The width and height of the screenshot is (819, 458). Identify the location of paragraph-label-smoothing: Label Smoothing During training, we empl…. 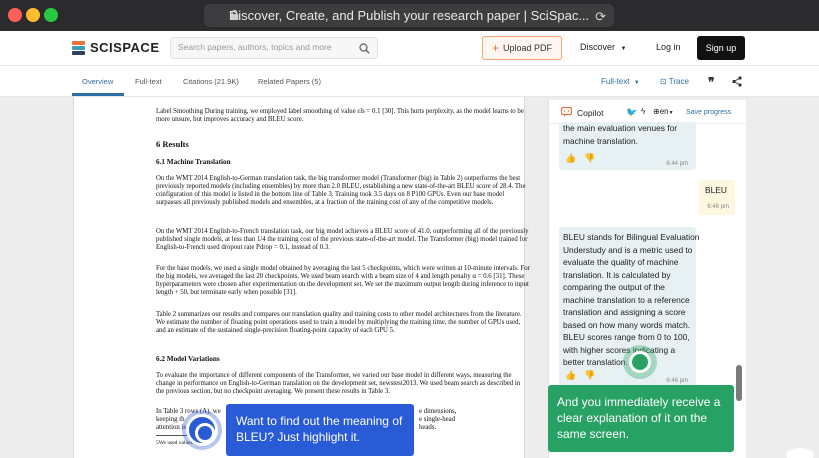
(340, 116).